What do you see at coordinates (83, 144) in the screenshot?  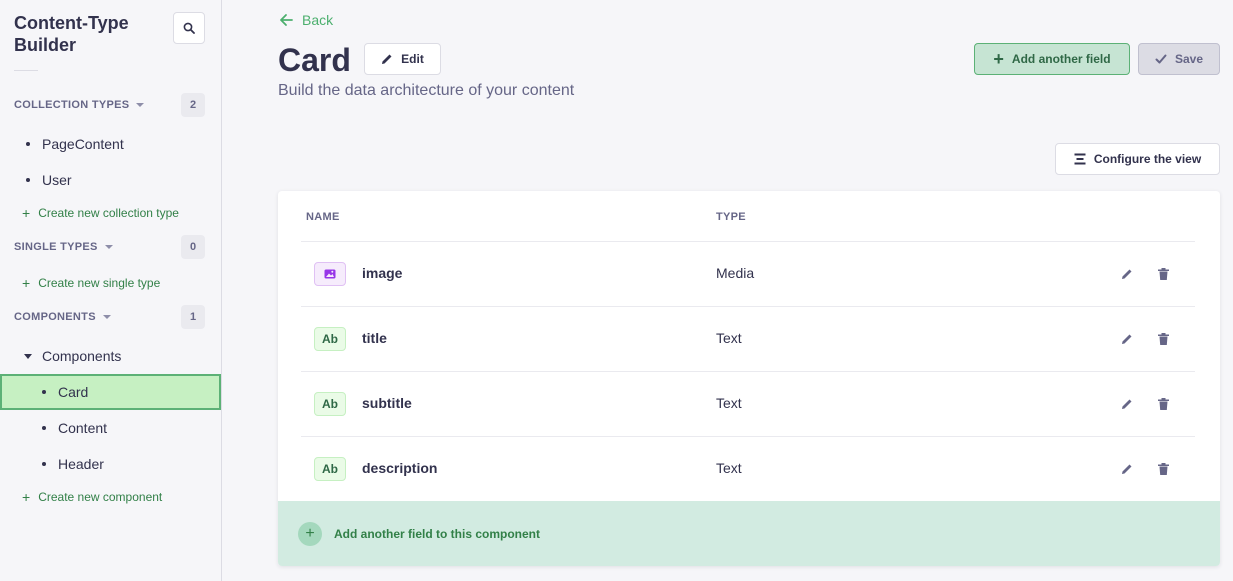 I see `sidebar-item-label: PageContent` at bounding box center [83, 144].